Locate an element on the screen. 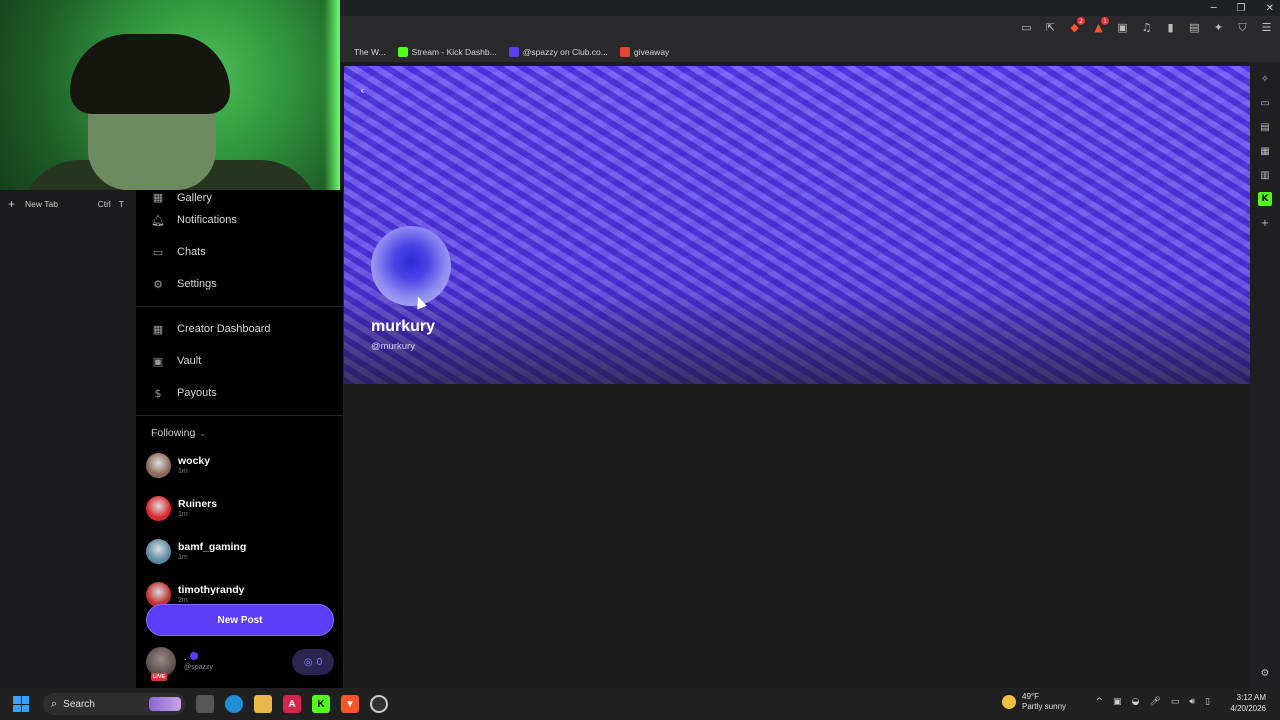 The width and height of the screenshot is (1280, 720). bookmarks-icon: ▦ is located at coordinates (1265, 151).